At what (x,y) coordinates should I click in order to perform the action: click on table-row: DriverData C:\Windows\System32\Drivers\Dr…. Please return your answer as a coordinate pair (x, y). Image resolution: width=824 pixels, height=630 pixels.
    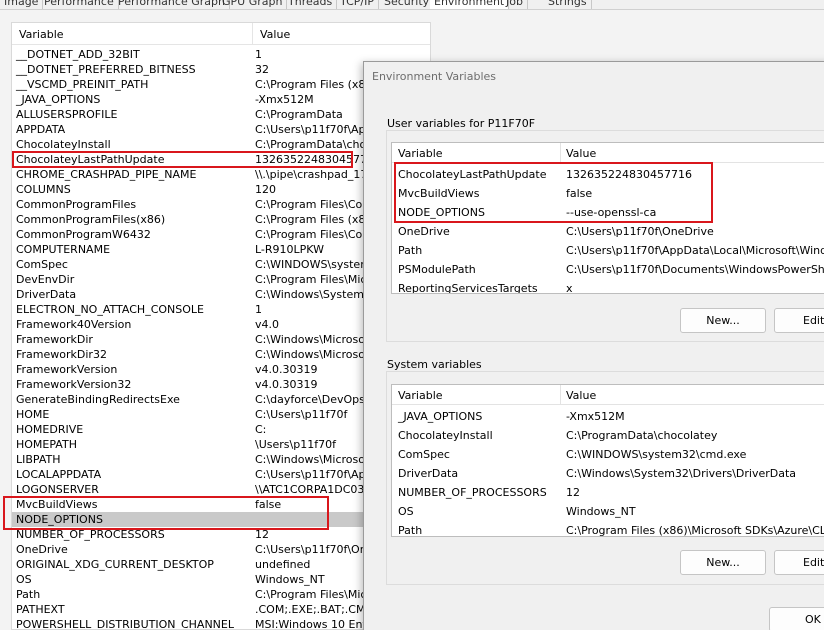
    Looking at the image, I should click on (608, 473).